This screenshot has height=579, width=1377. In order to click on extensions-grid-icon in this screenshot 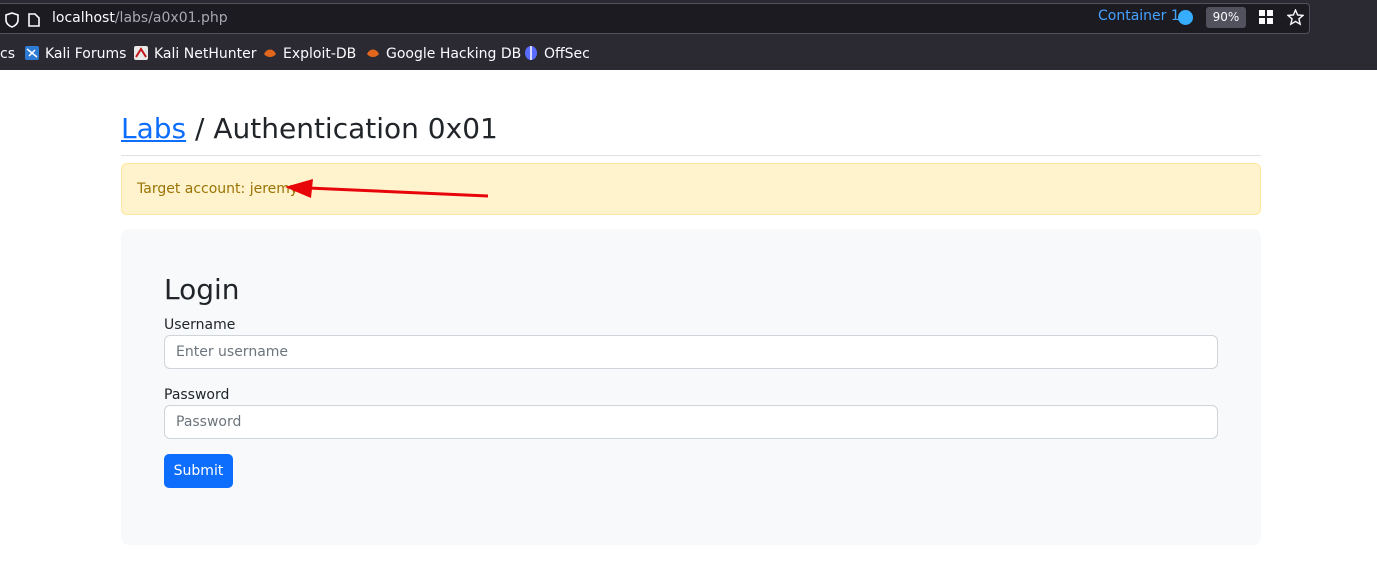, I will do `click(1266, 17)`.